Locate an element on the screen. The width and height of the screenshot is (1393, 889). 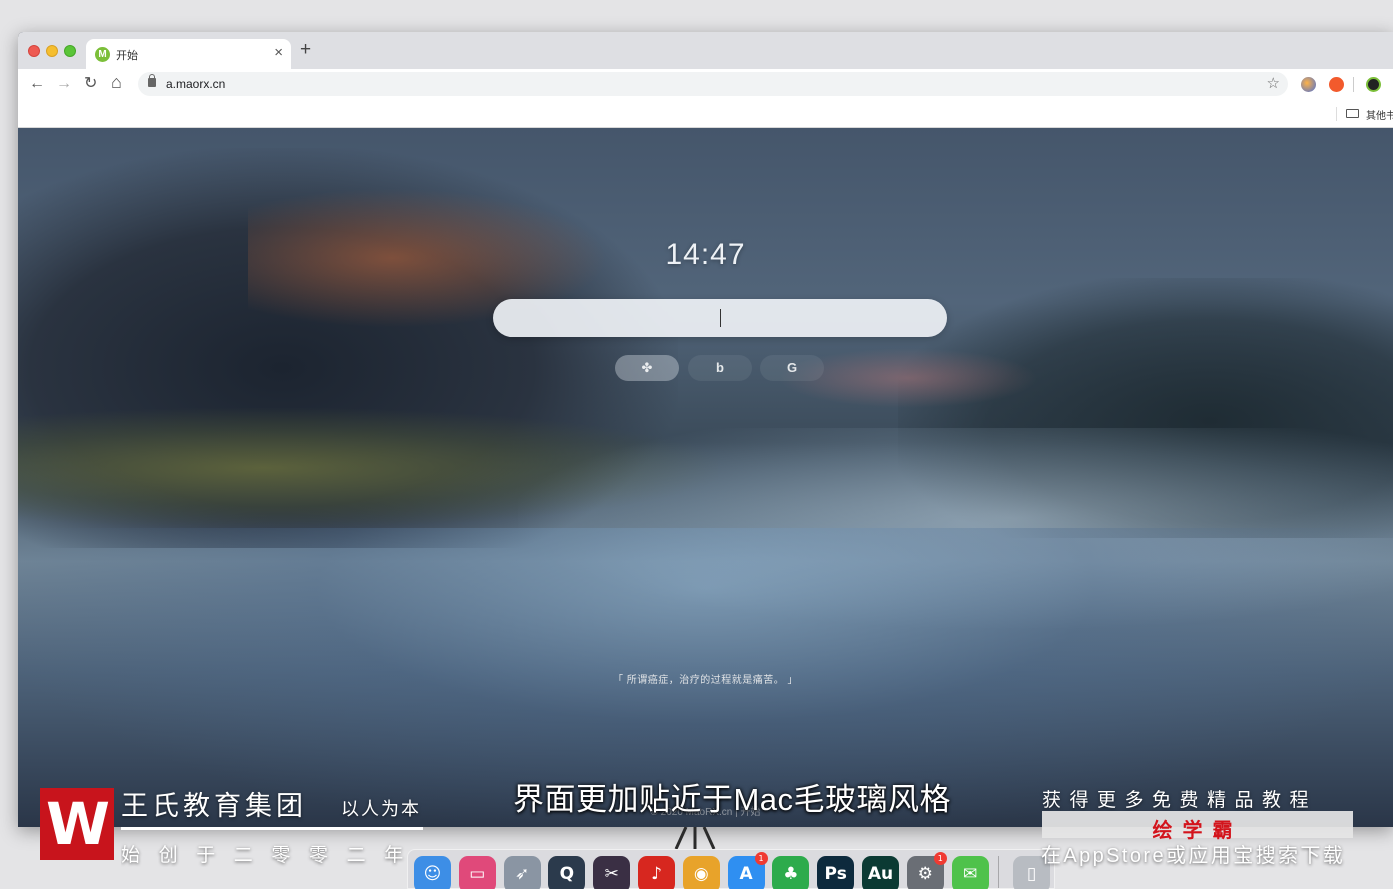
cleanmymac-dock-icon: ▭ is located at coordinates (477, 872).